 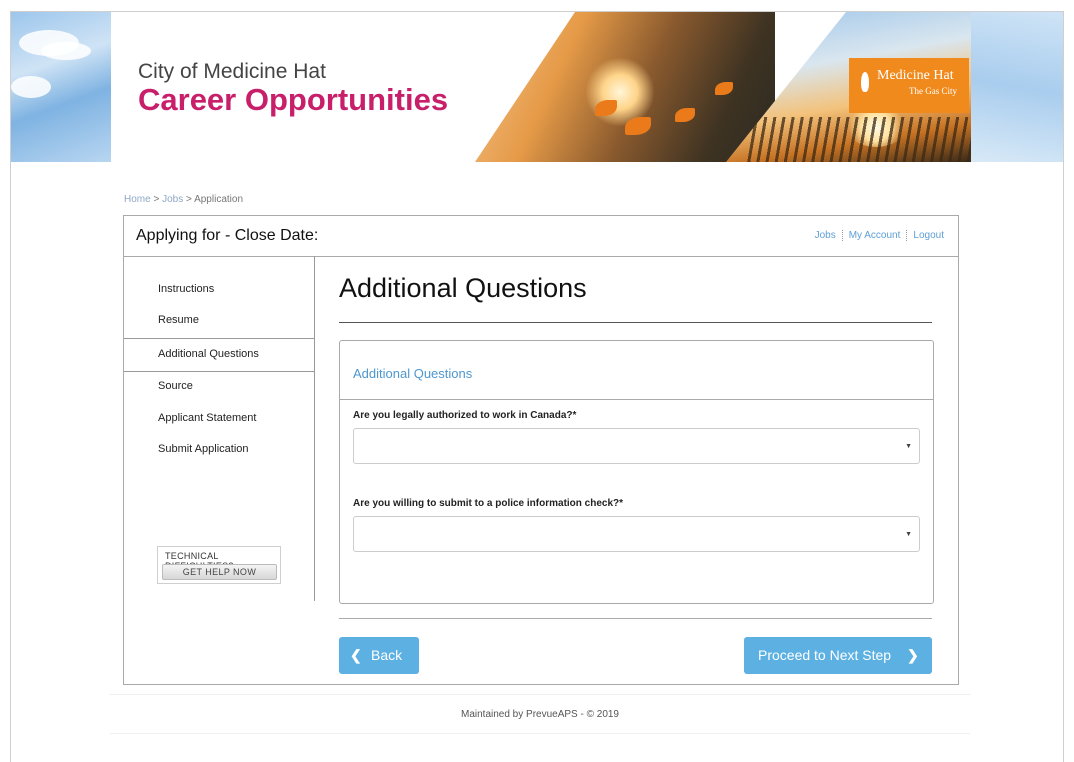 I want to click on sidebar-item-label: Additional Questions, so click(x=208, y=354).